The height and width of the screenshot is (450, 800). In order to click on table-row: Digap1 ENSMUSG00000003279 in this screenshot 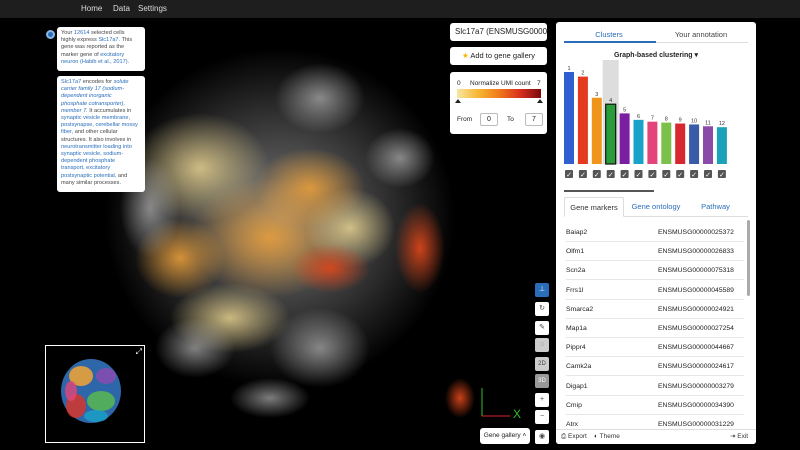, I will do `click(655, 386)`.